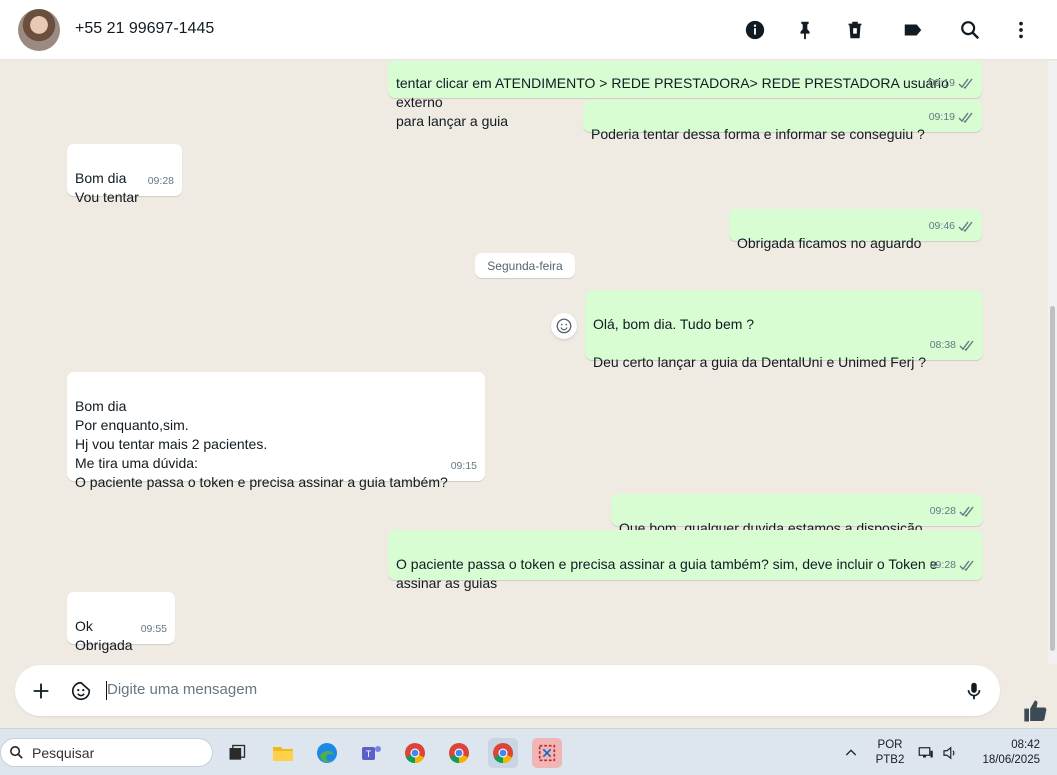 Image resolution: width=1057 pixels, height=775 pixels. What do you see at coordinates (39, 30) in the screenshot?
I see `avatar` at bounding box center [39, 30].